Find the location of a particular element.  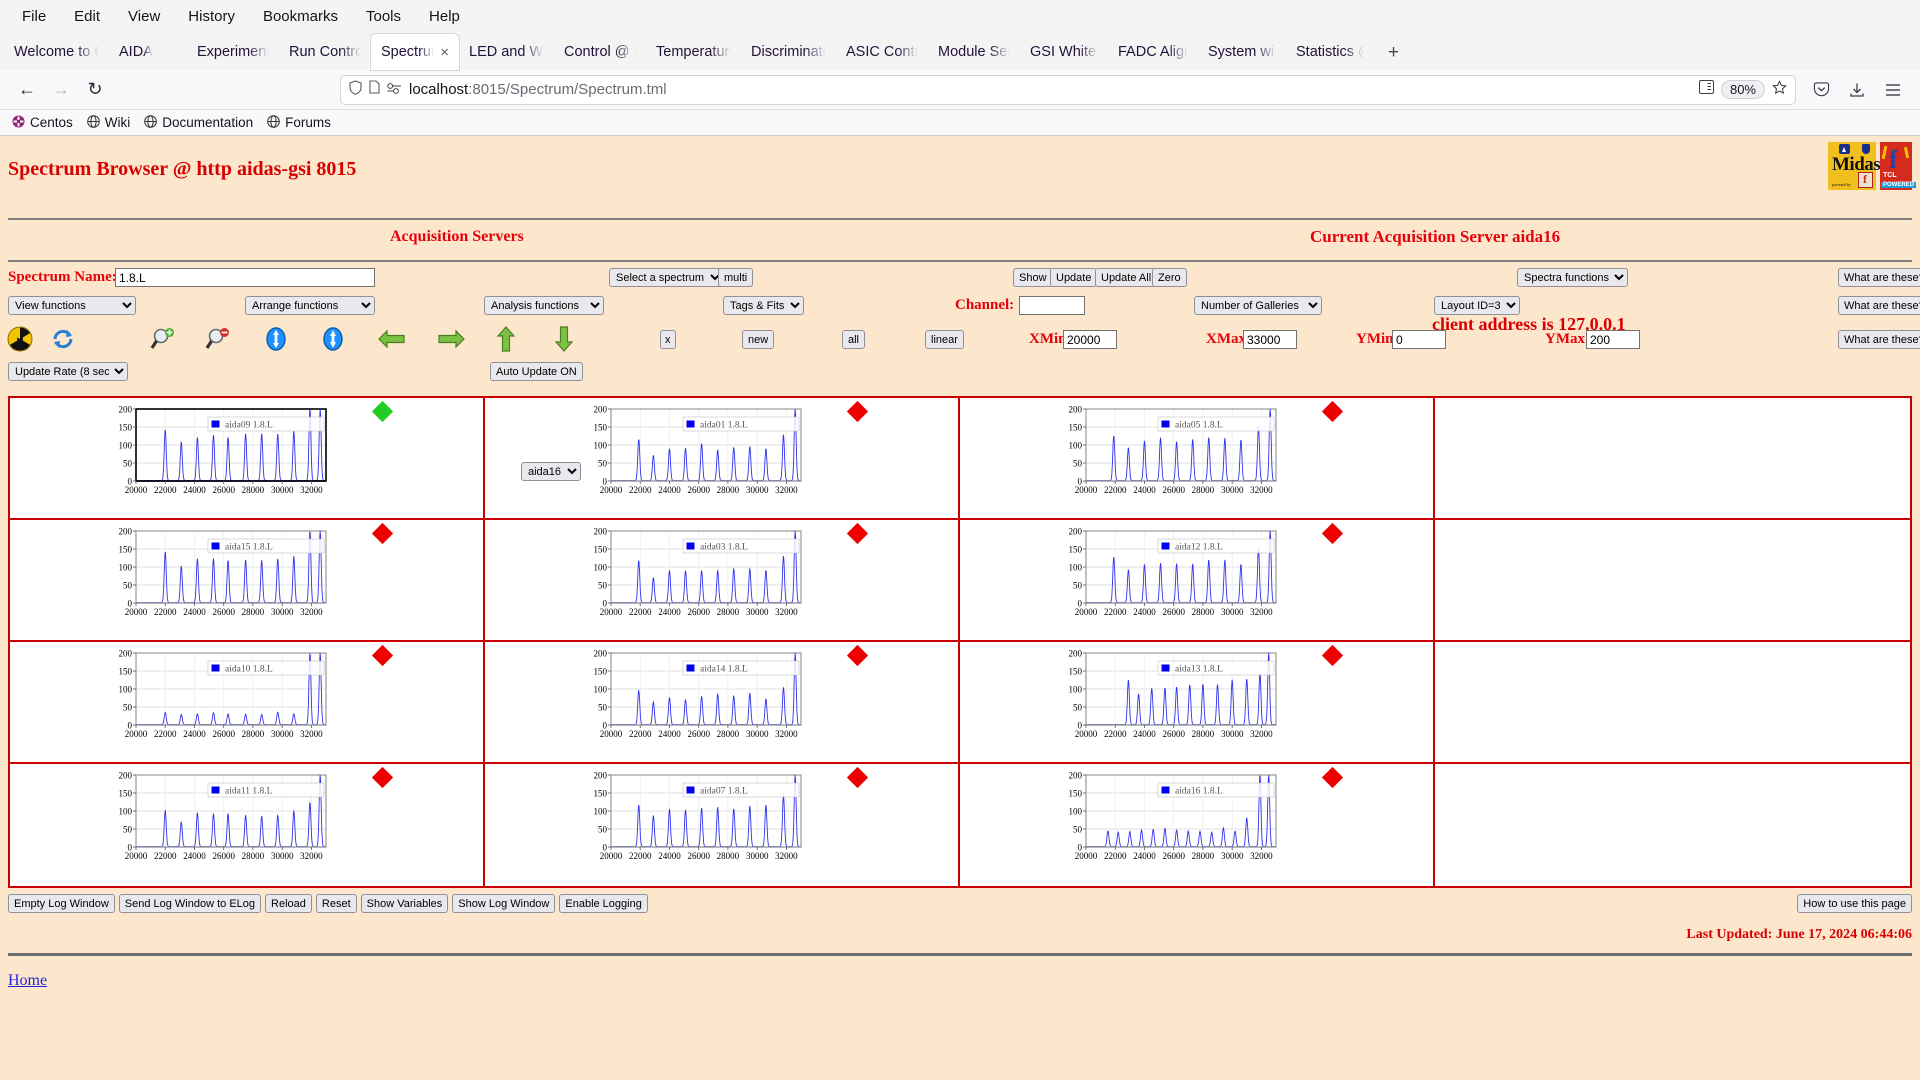

downloads-icon is located at coordinates (1857, 90).